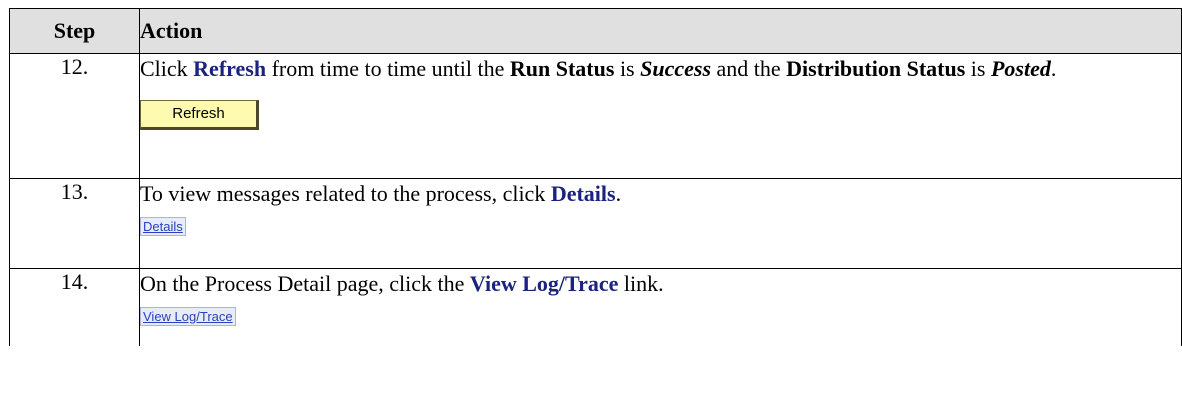 This screenshot has height=403, width=1182. What do you see at coordinates (676, 68) in the screenshot?
I see `value-success: Success` at bounding box center [676, 68].